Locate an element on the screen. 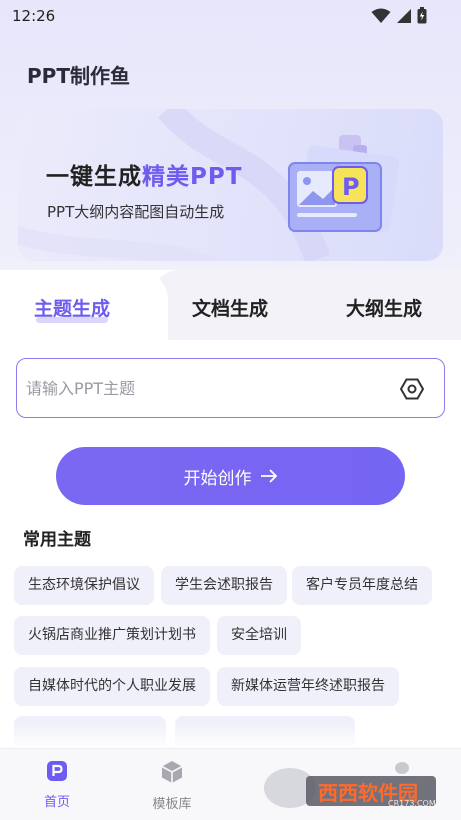  topic-input is located at coordinates (206, 388).